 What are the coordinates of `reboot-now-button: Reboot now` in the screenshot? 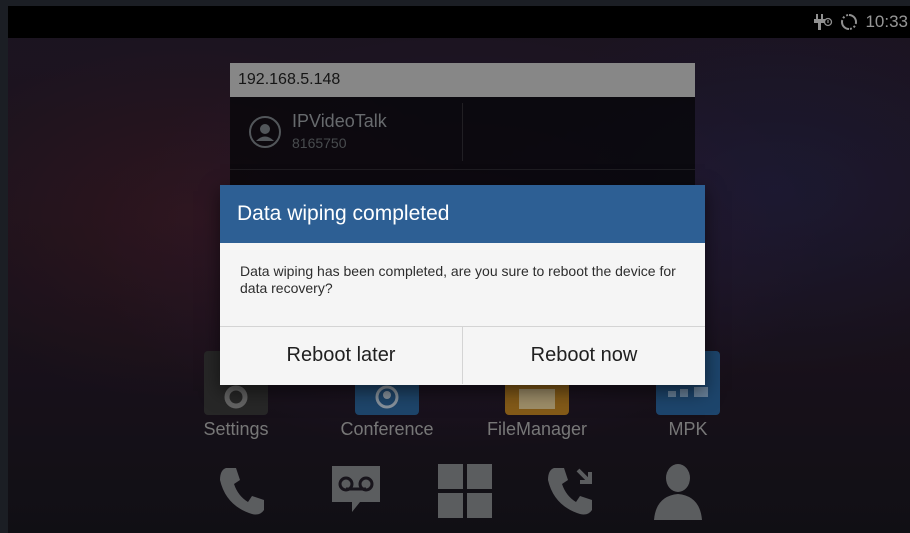 It's located at (583, 355).